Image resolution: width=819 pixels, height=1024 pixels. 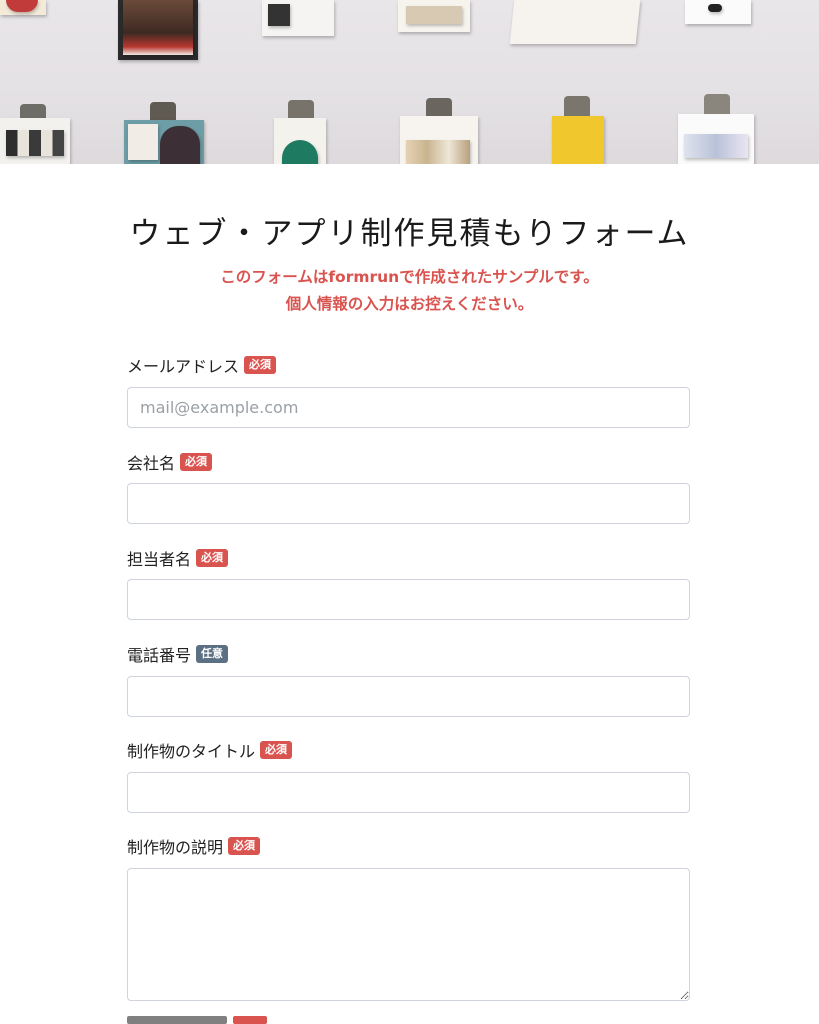 I want to click on sample-notice-line2: 個人情報の入力はお控えください。, so click(x=409, y=304).